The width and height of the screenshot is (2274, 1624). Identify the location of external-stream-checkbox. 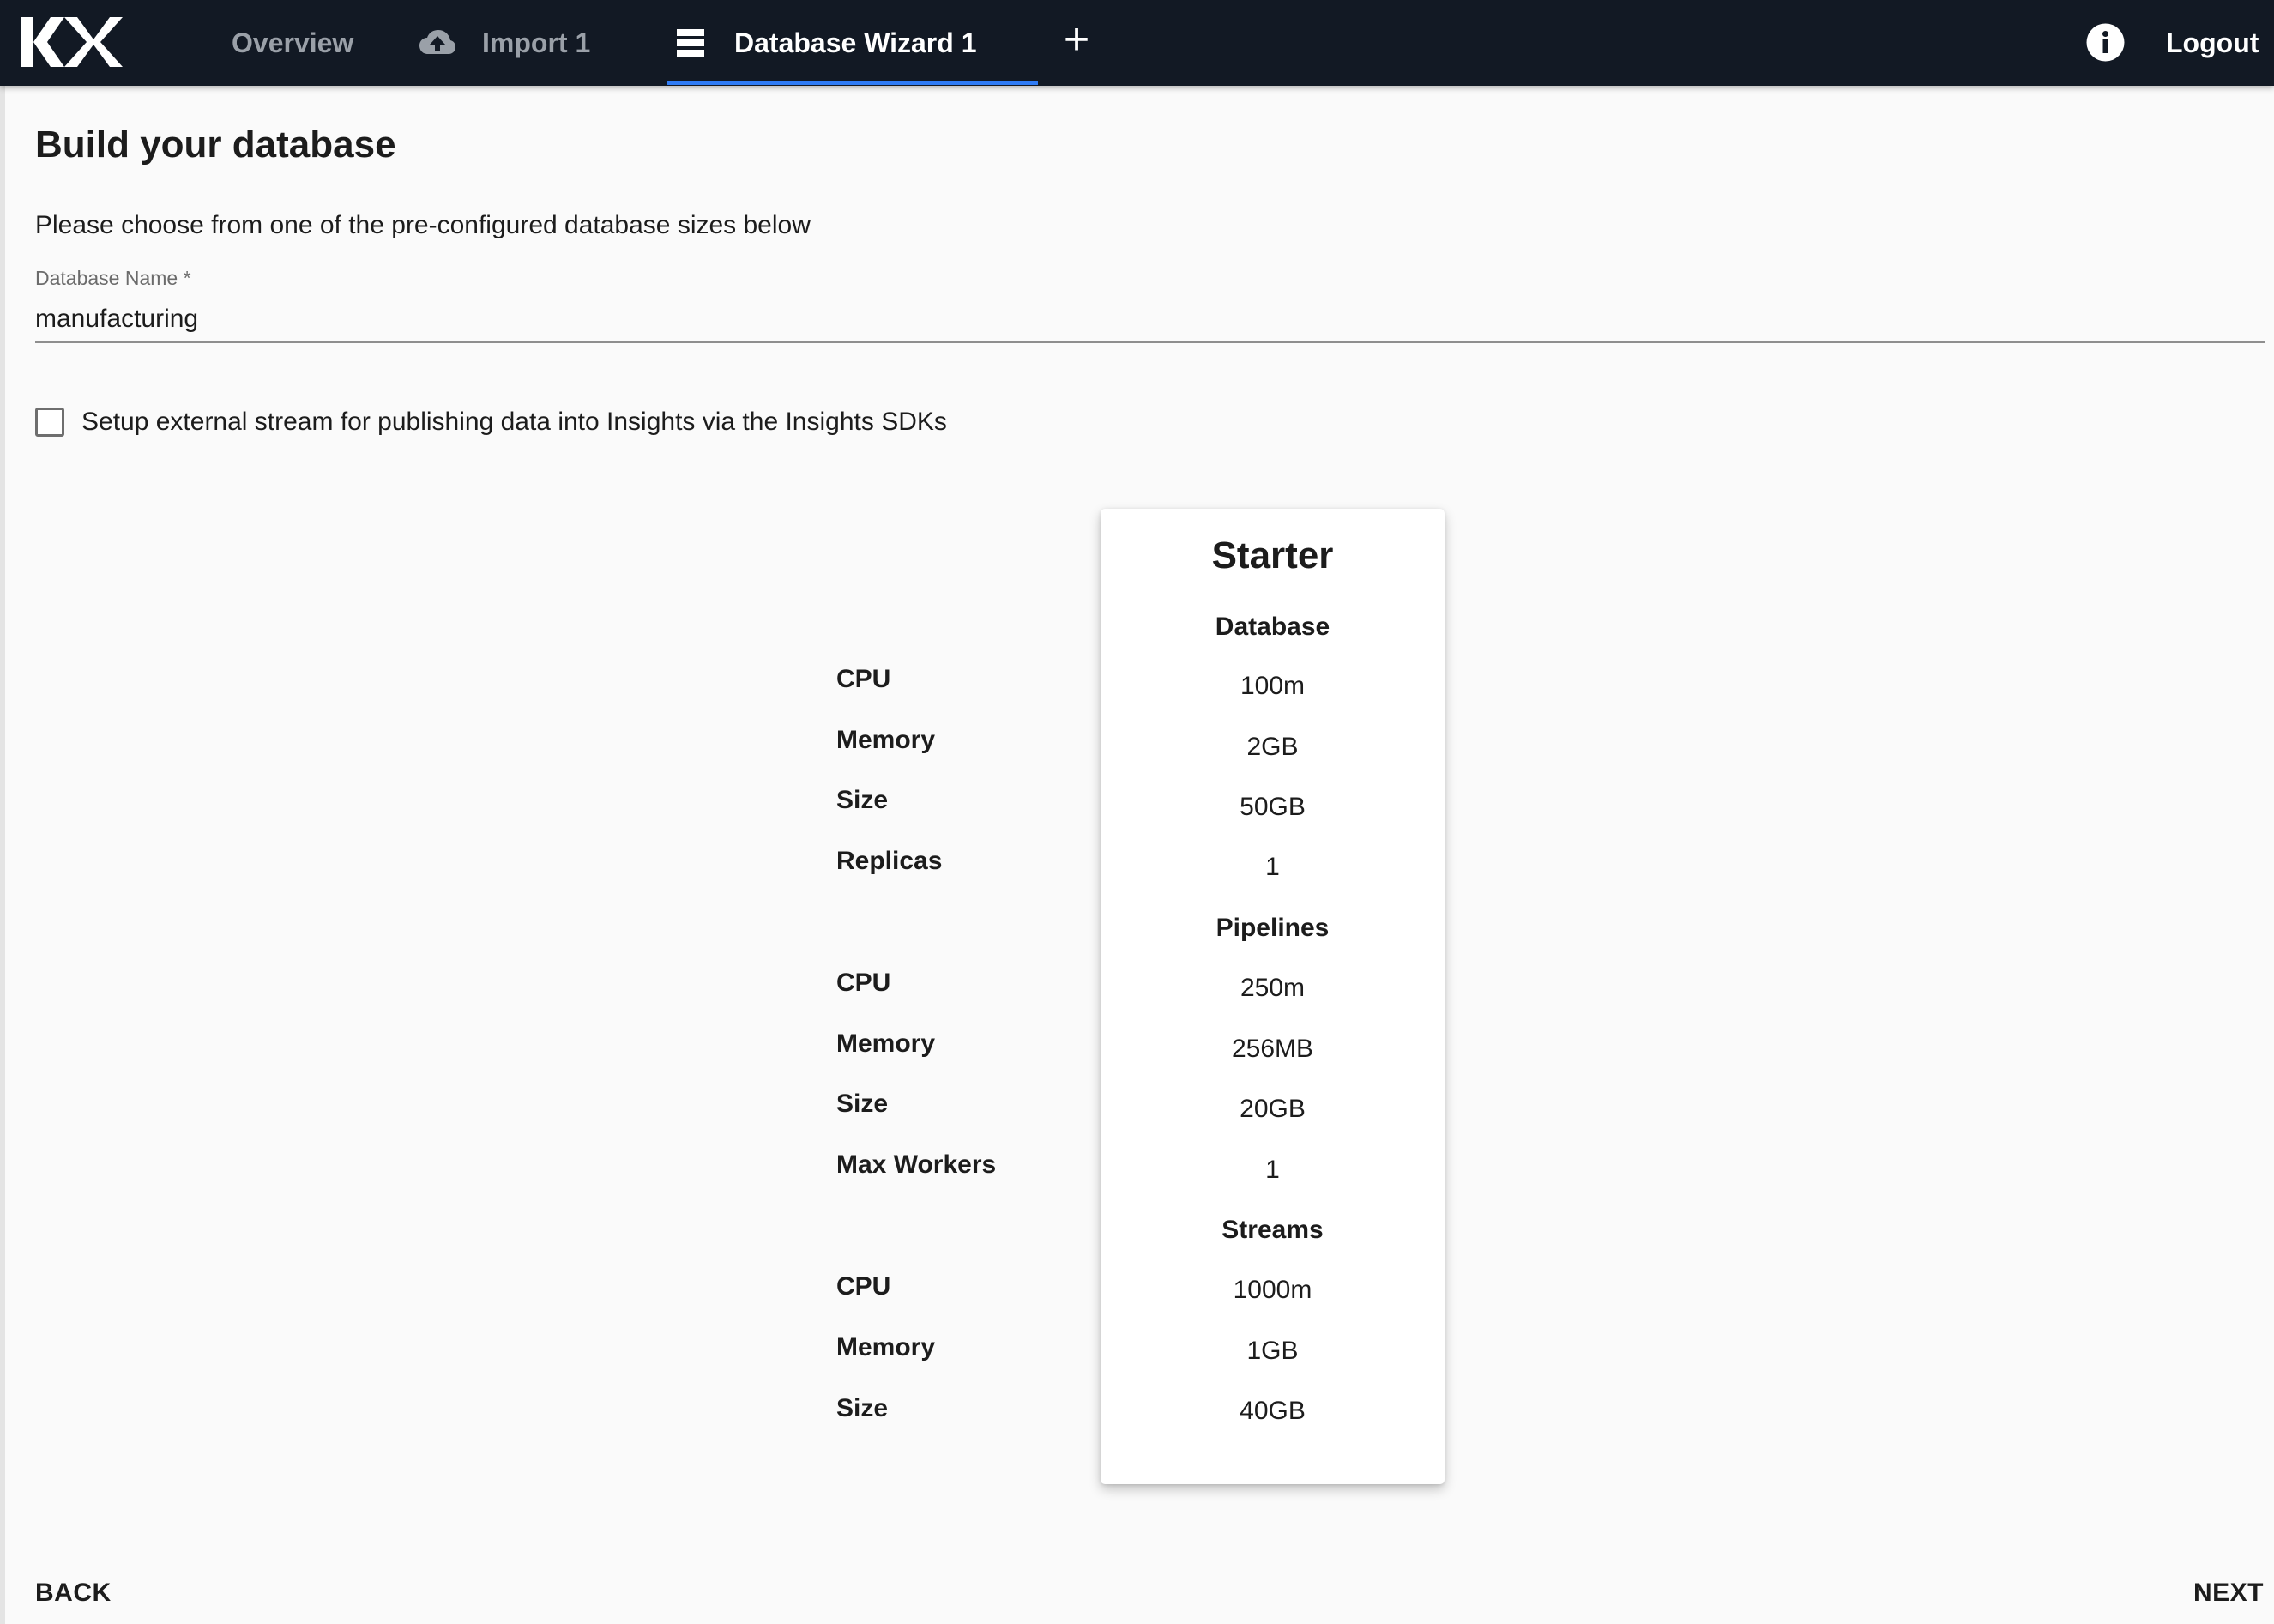
(49, 422).